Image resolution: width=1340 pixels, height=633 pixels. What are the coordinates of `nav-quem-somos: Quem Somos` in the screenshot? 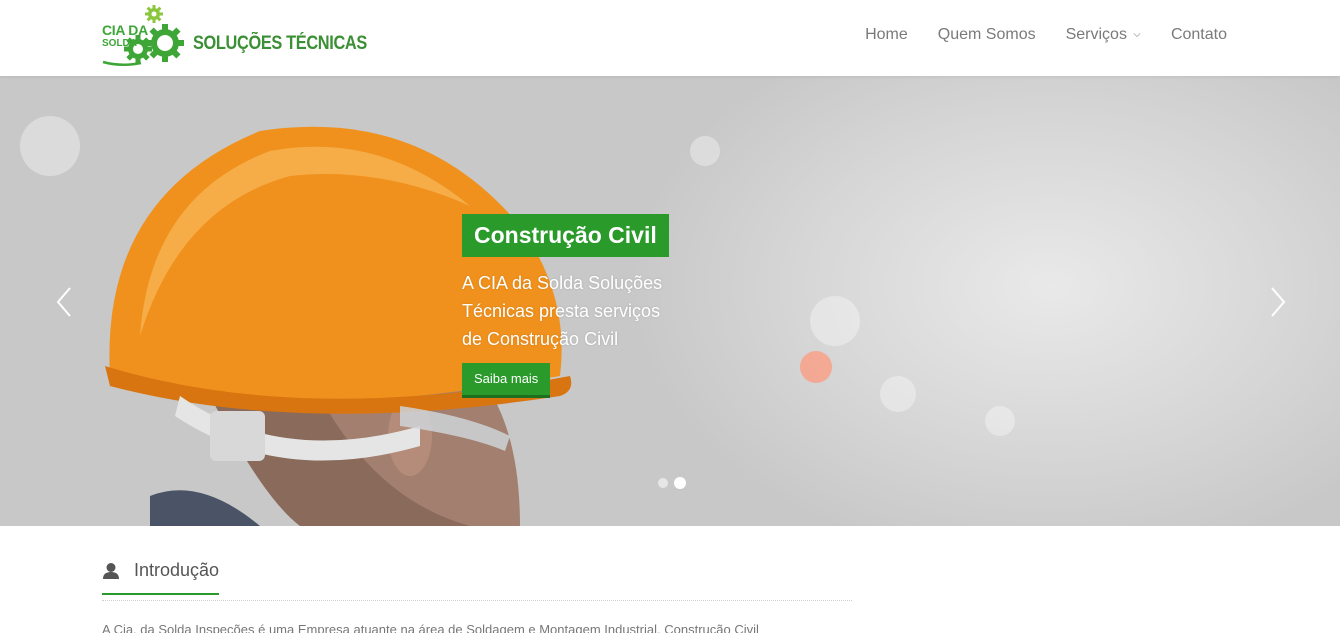 It's located at (987, 35).